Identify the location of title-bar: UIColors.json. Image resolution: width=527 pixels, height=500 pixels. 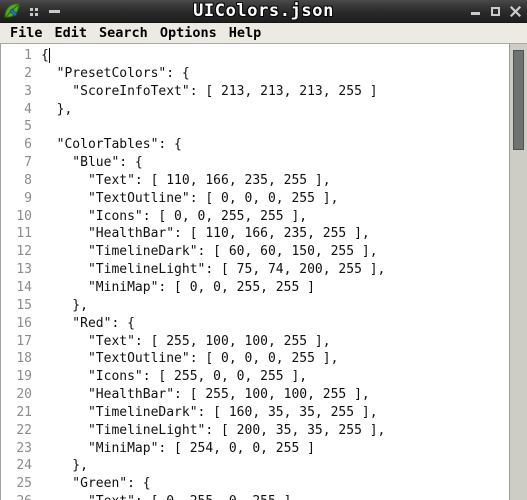
(263, 11).